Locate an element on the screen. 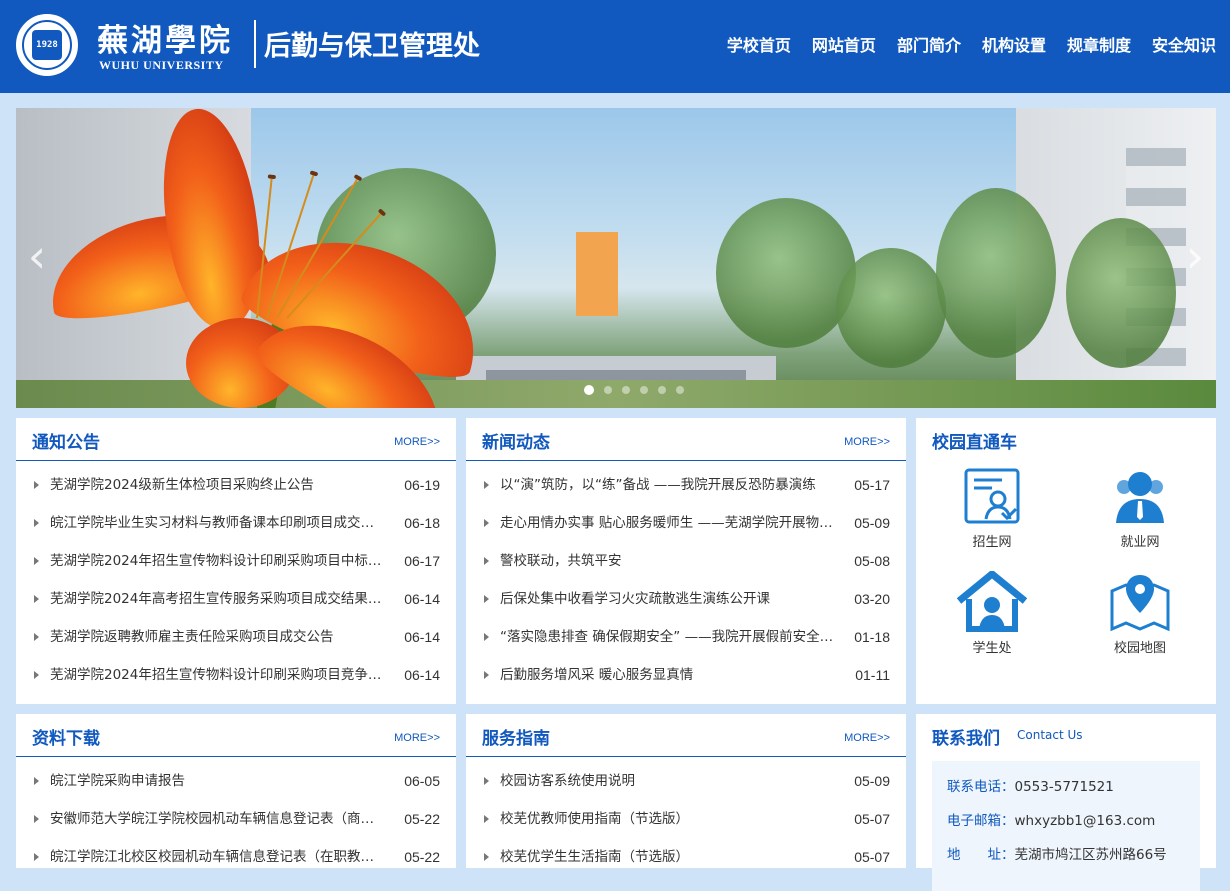 The width and height of the screenshot is (1230, 891). nav-safety: 安全知识 is located at coordinates (1184, 44).